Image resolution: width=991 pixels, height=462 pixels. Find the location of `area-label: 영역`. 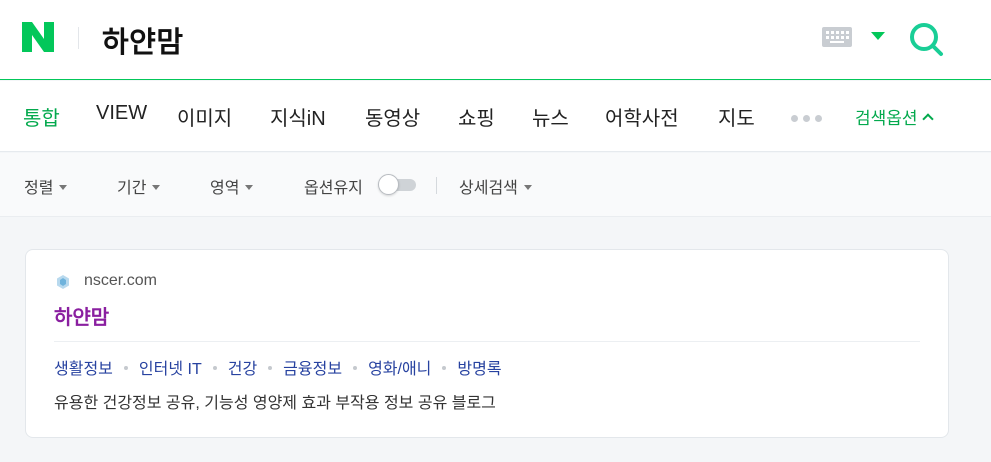

area-label: 영역 is located at coordinates (225, 188).